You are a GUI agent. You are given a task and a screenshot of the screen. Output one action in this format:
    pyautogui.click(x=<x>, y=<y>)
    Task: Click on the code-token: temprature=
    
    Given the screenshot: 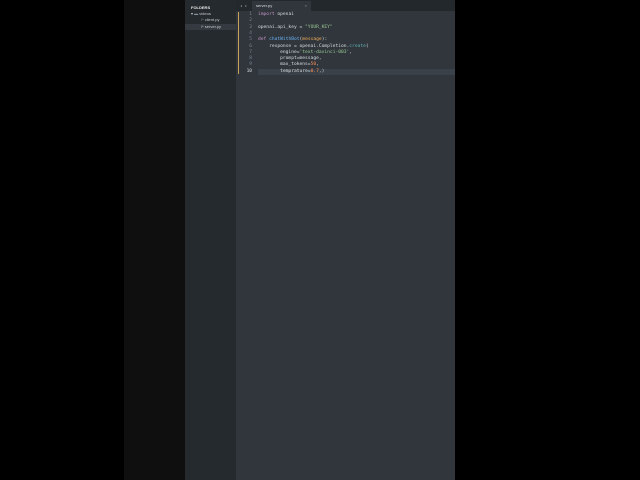 What is the action you would take?
    pyautogui.click(x=284, y=71)
    